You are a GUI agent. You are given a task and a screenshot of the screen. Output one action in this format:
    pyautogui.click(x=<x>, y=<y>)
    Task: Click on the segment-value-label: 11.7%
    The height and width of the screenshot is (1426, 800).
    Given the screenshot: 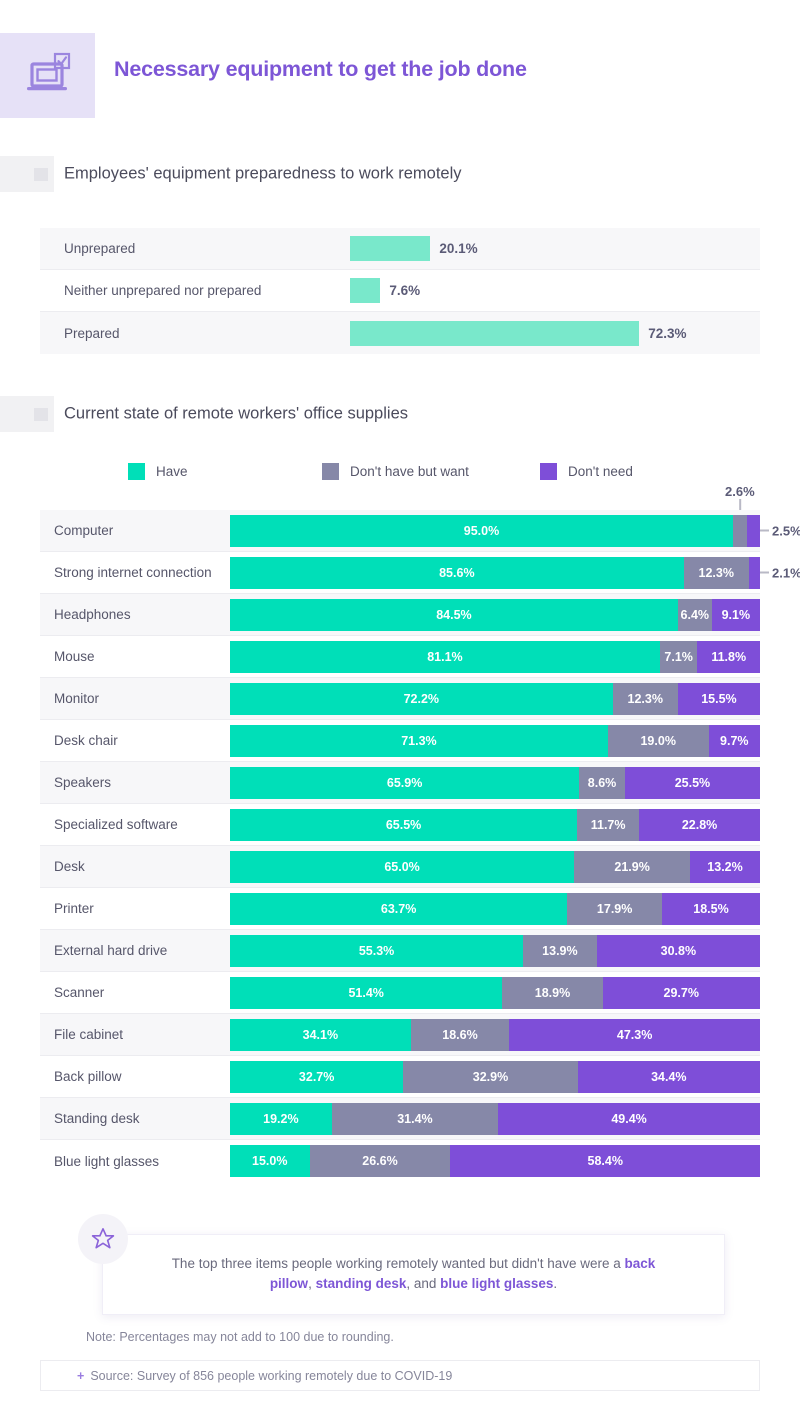 What is the action you would take?
    pyautogui.click(x=608, y=824)
    